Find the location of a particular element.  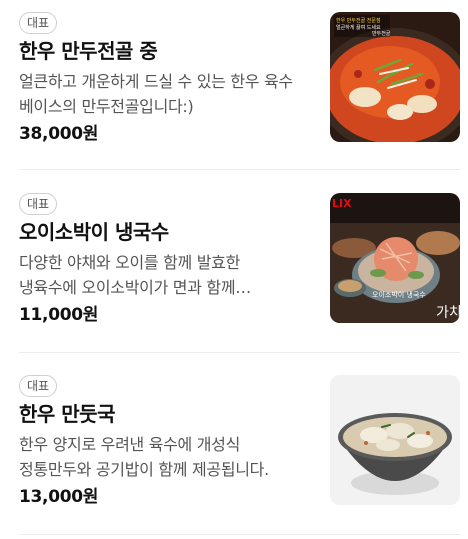

dumpling-hotpot-photo: 한우 만두전골 전문점 얼큰하게 끓여 드세요 만두전골 is located at coordinates (395, 77).